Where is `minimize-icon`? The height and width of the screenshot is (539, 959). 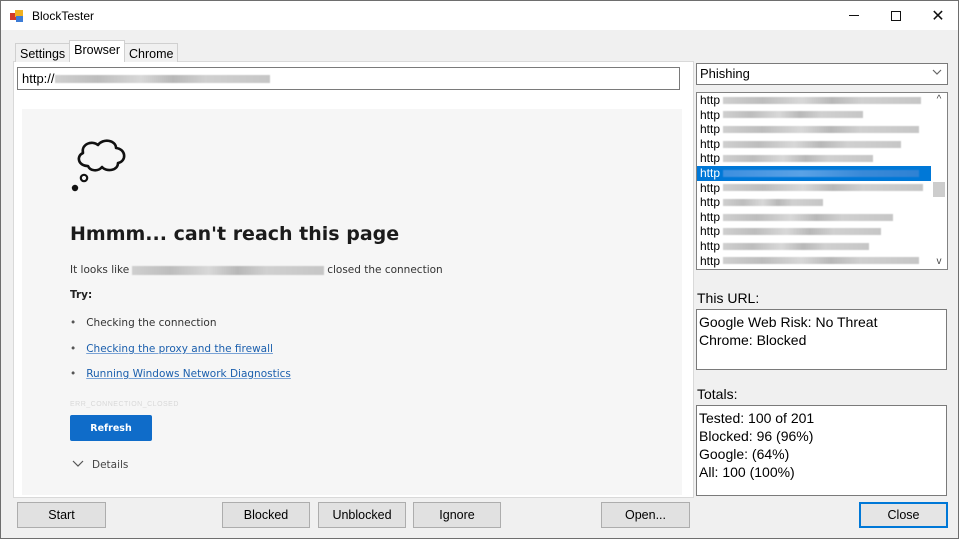
minimize-icon is located at coordinates (854, 15).